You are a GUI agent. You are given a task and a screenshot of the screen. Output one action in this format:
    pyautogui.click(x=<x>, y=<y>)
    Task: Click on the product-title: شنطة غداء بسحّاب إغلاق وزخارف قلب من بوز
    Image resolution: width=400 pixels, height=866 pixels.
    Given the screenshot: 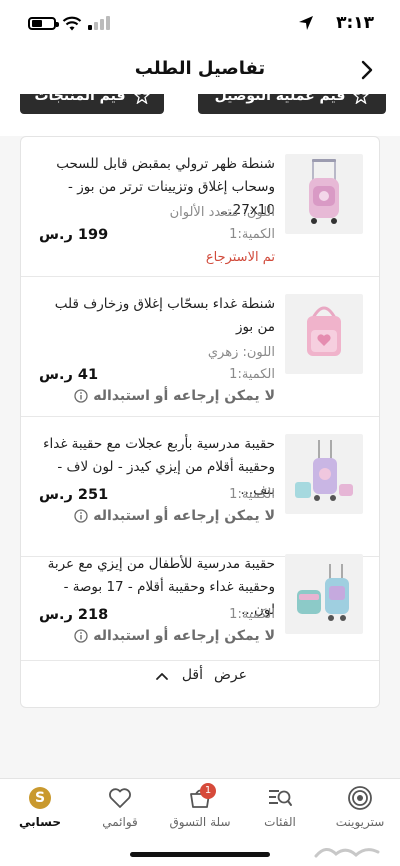 What is the action you would take?
    pyautogui.click(x=155, y=316)
    